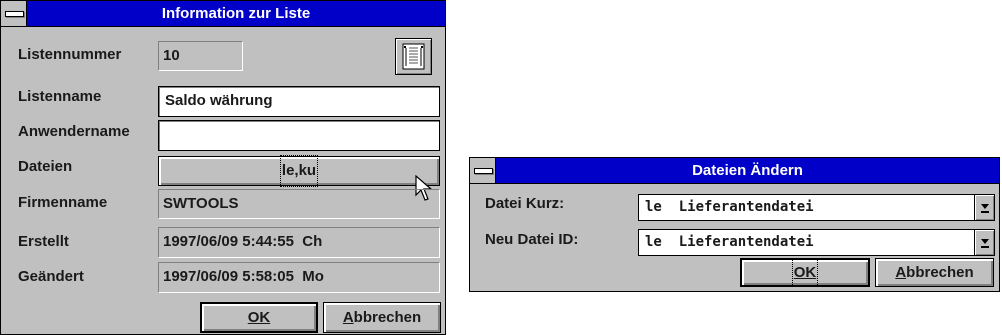 This screenshot has height=335, width=1002. What do you see at coordinates (51, 276) in the screenshot?
I see `modified-label: Geändert` at bounding box center [51, 276].